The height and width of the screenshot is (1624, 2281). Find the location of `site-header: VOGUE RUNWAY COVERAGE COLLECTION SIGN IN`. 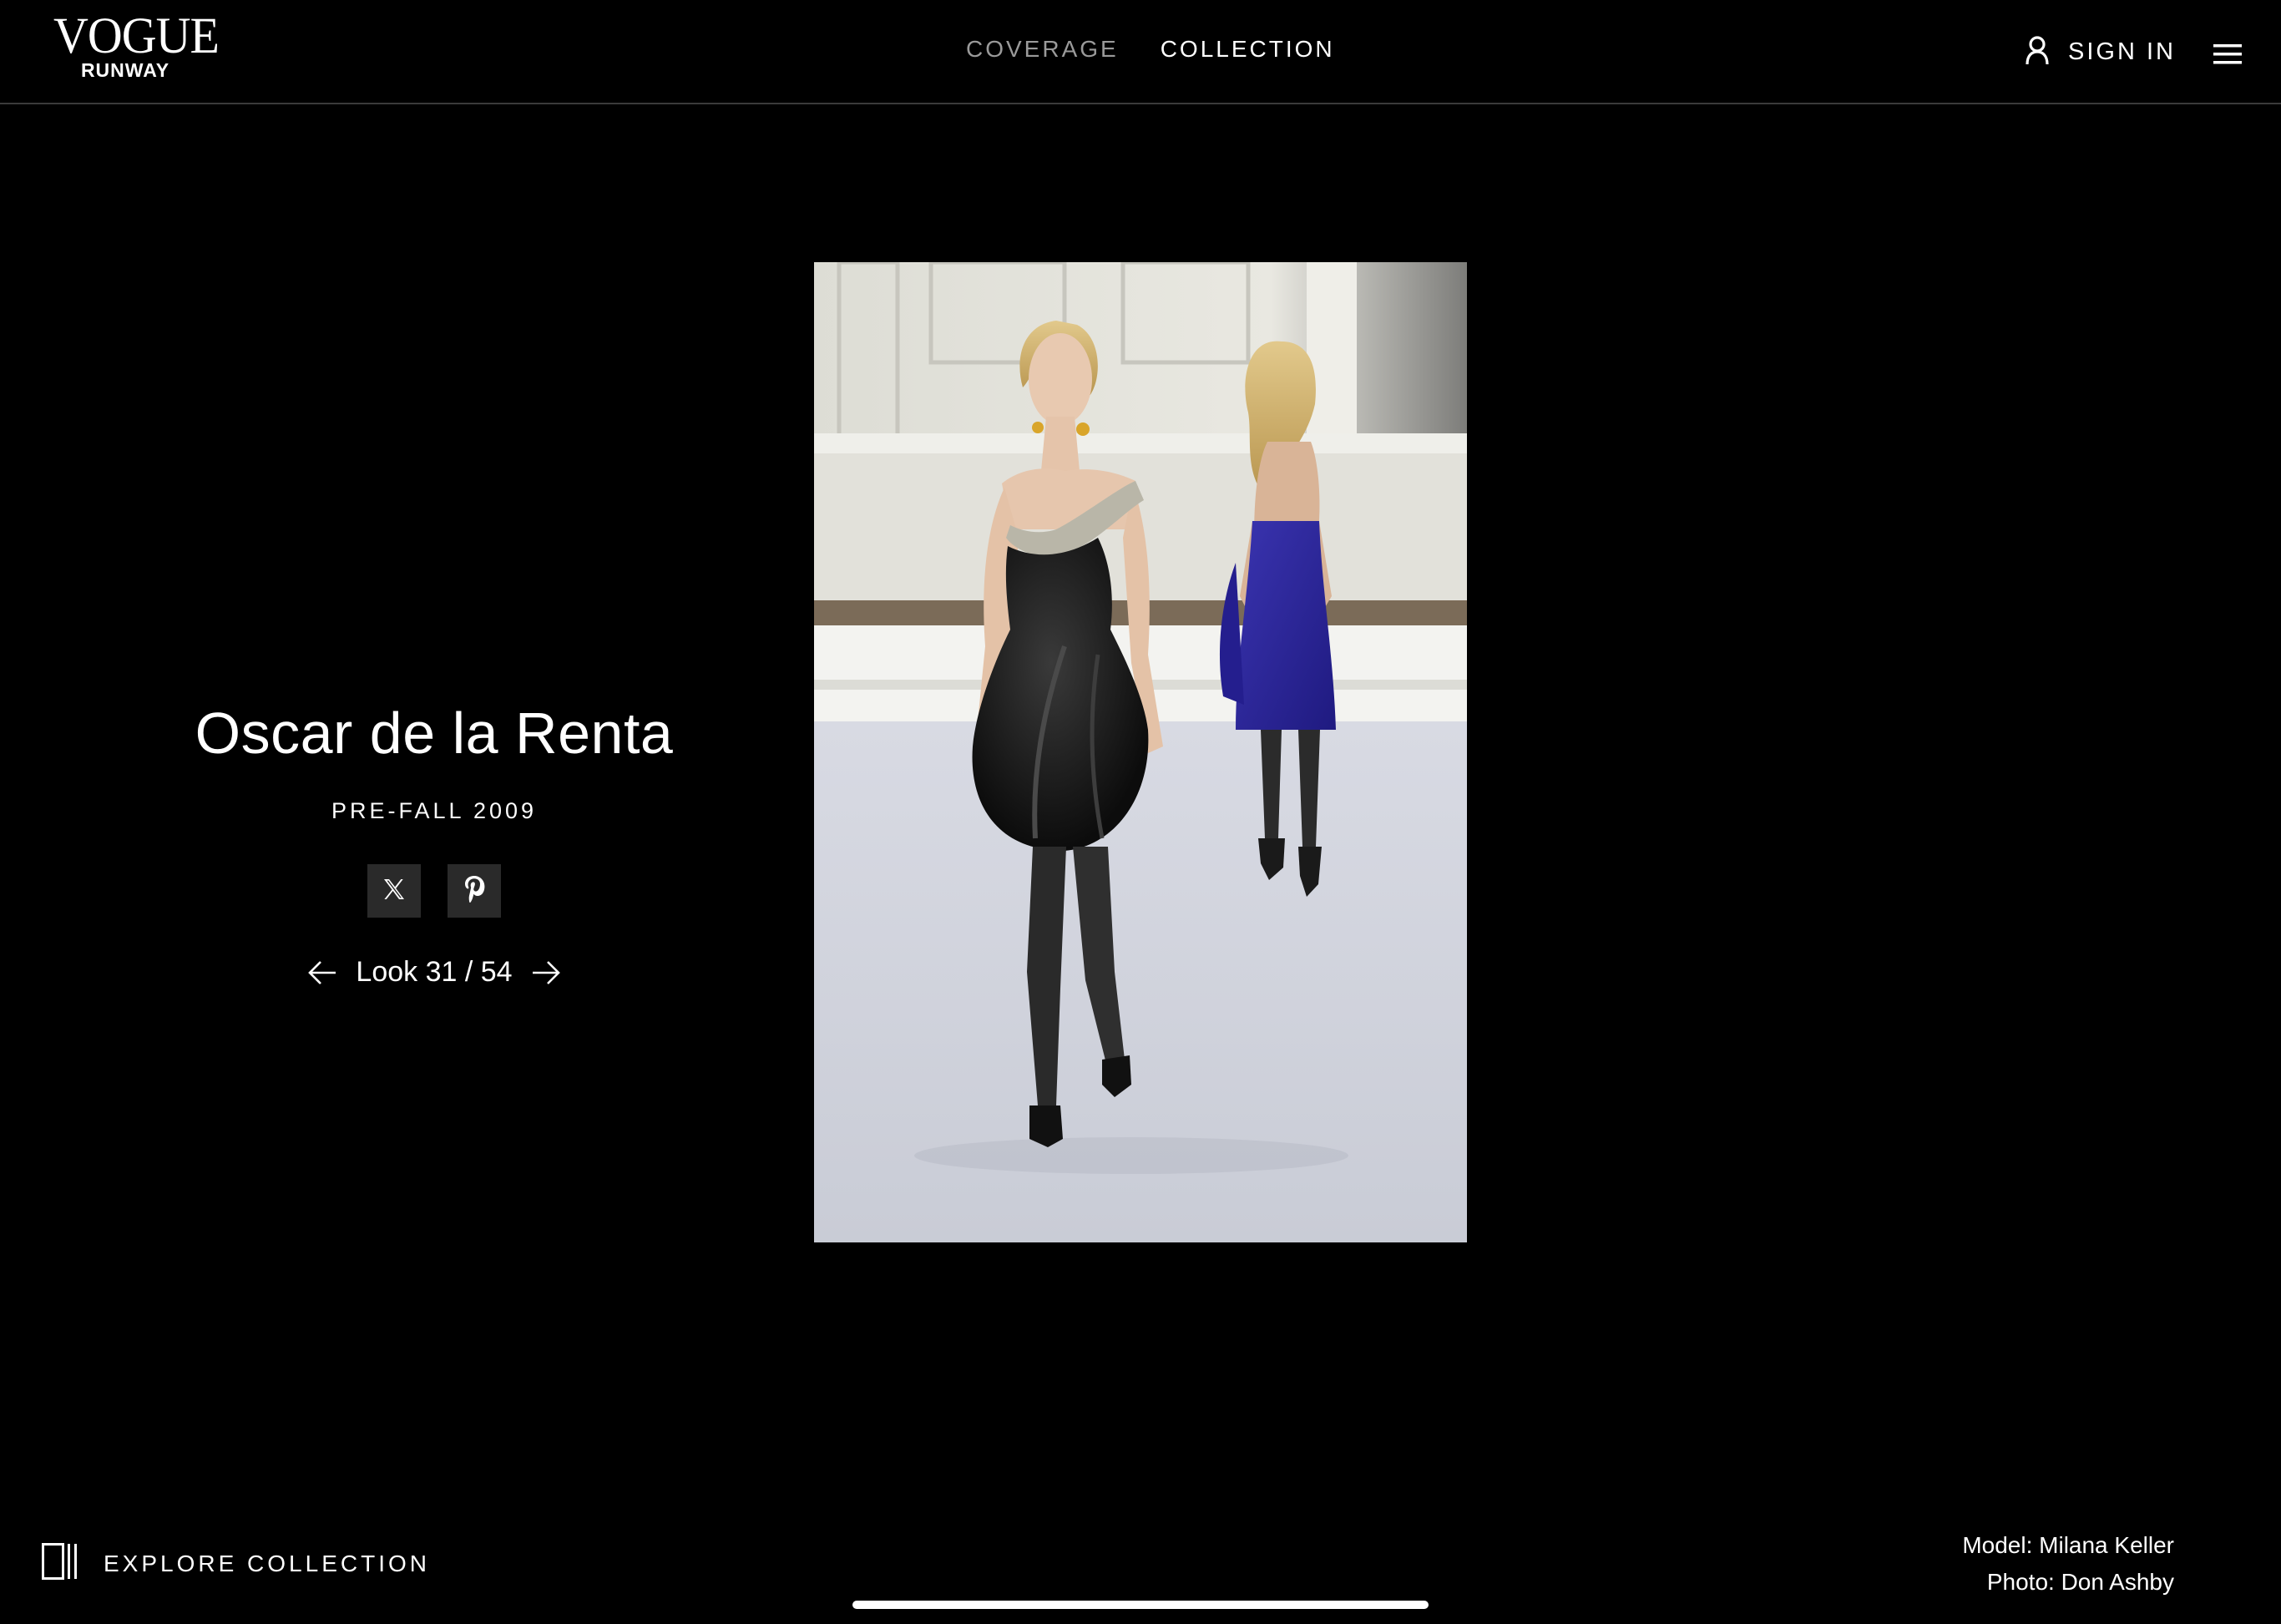

site-header: VOGUE RUNWAY COVERAGE COLLECTION SIGN IN is located at coordinates (1140, 52).